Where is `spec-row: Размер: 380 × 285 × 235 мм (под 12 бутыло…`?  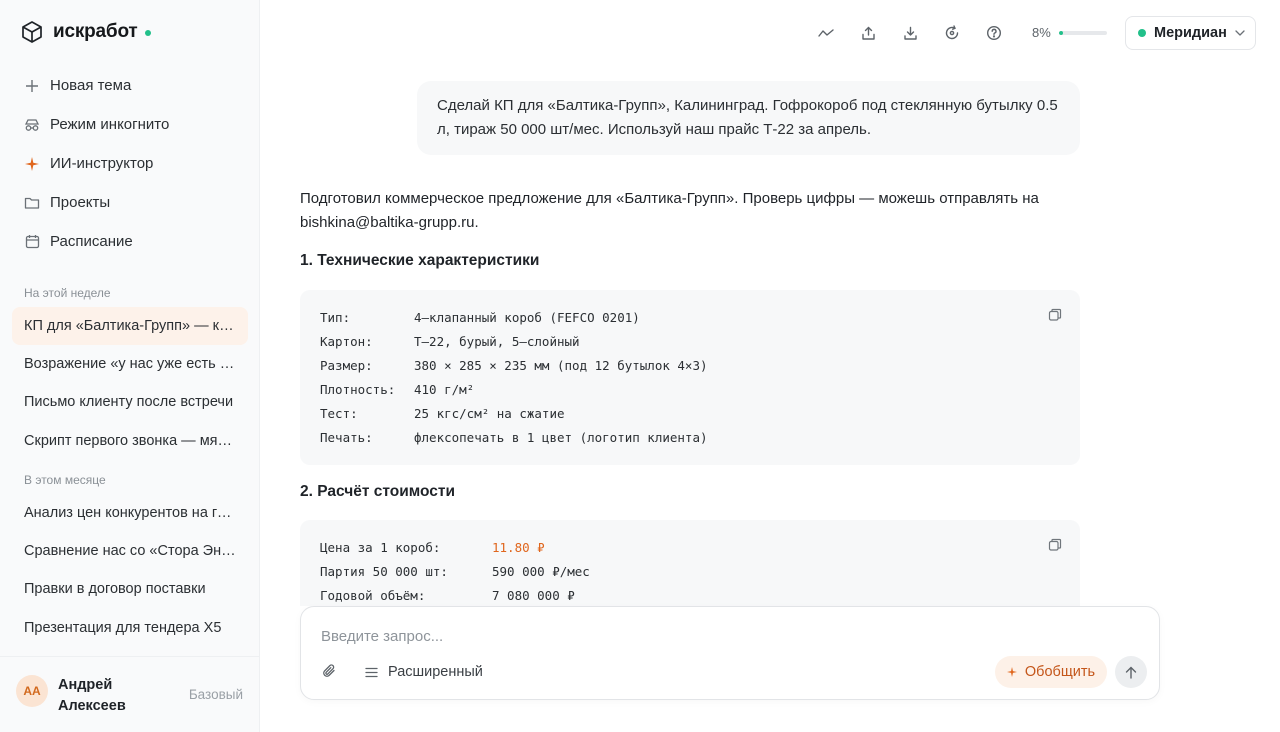 spec-row: Размер: 380 × 285 × 235 мм (под 12 бутыло… is located at coordinates (514, 365).